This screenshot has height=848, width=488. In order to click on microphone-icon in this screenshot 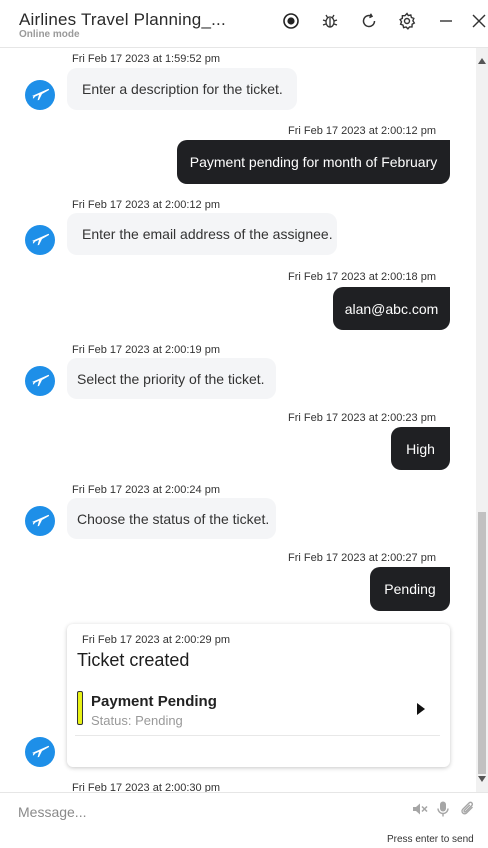, I will do `click(443, 811)`.